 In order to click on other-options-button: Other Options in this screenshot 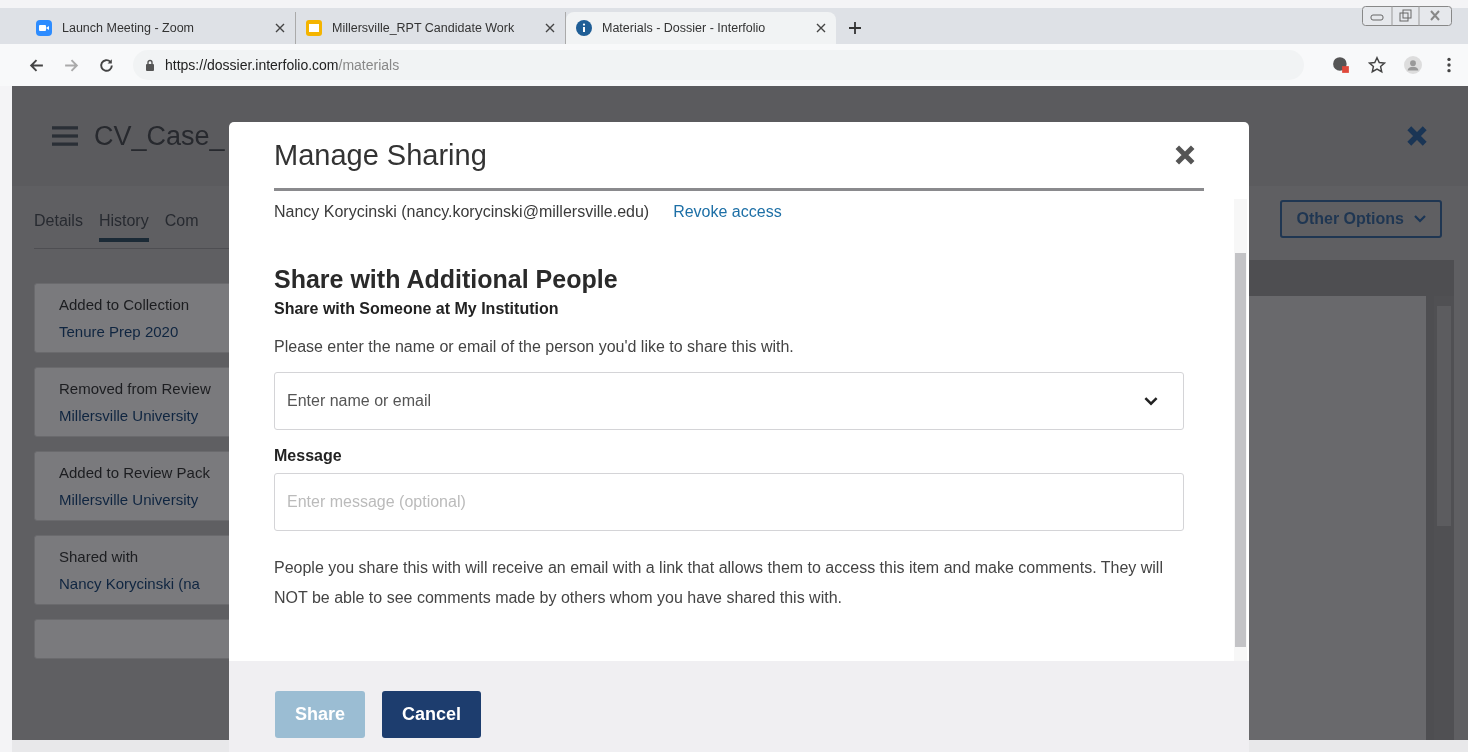, I will do `click(1361, 219)`.